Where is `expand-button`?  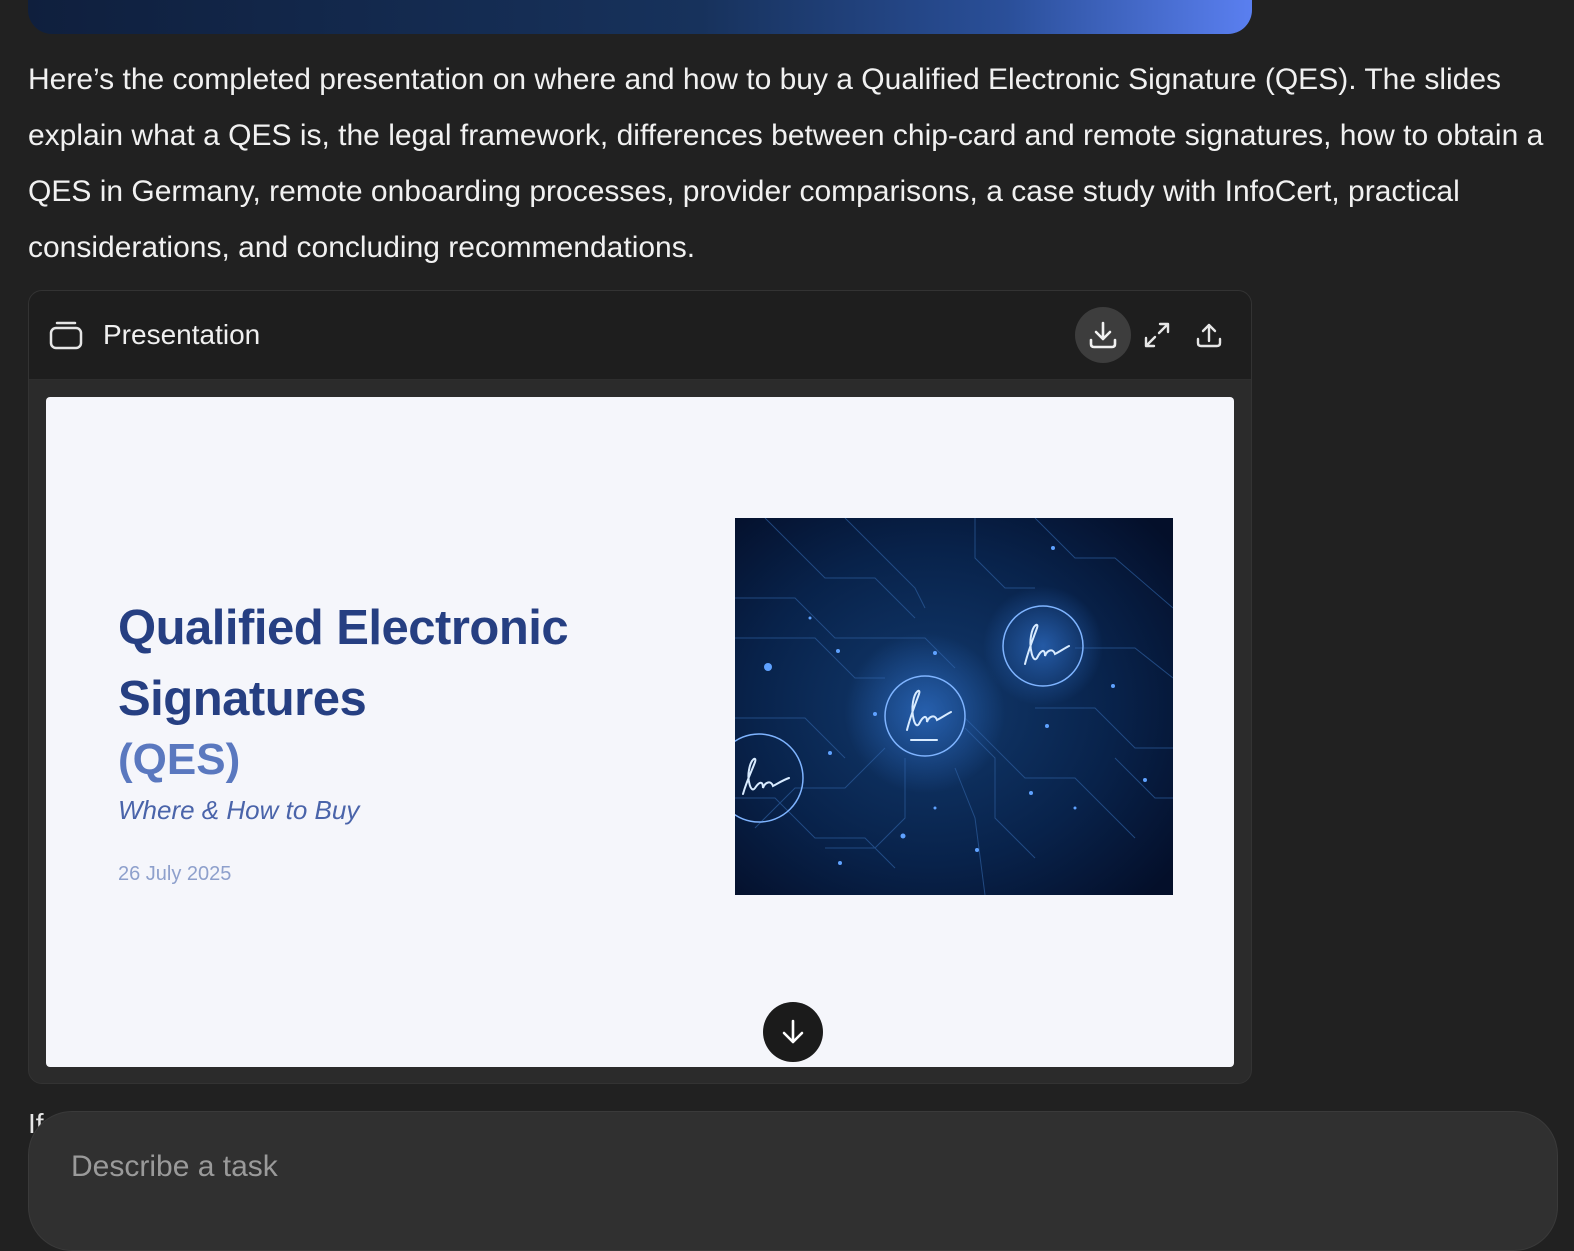
expand-button is located at coordinates (1157, 335).